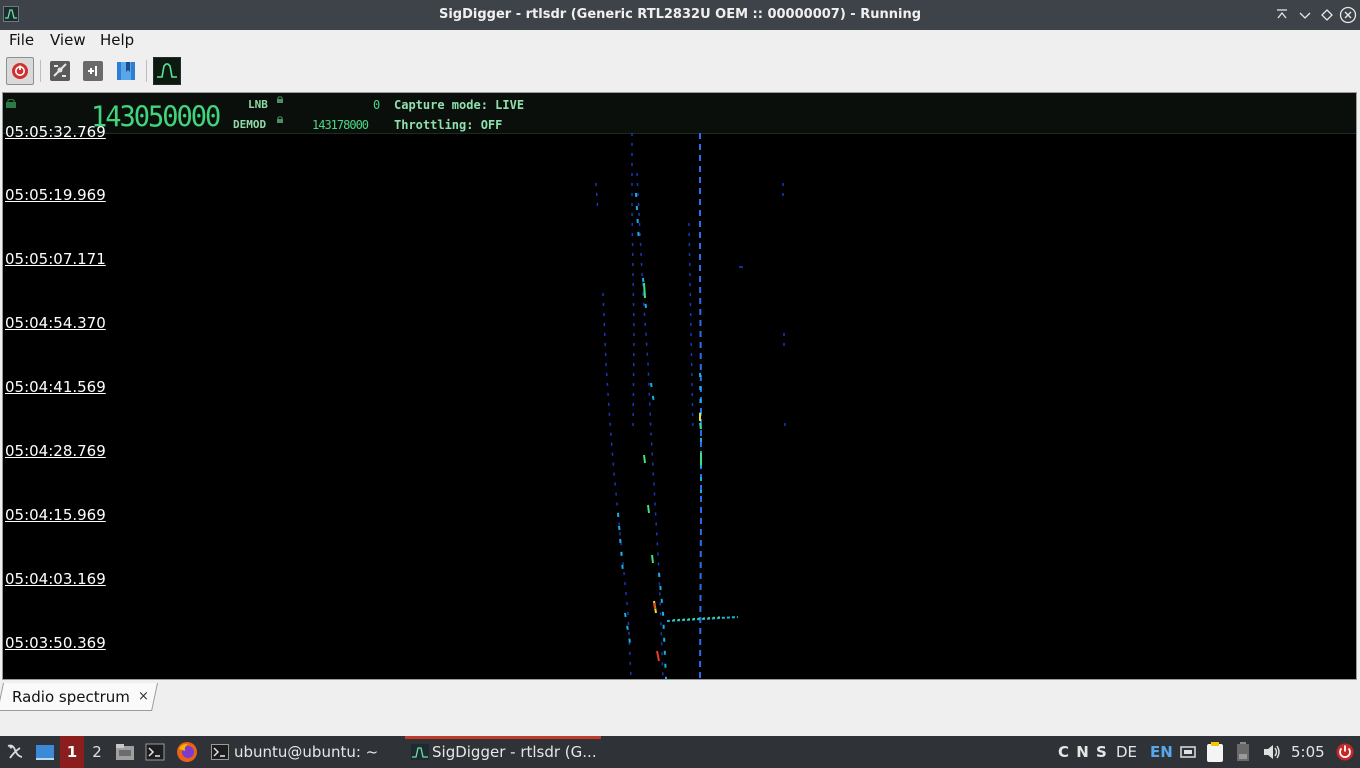 This screenshot has height=768, width=1360. I want to click on demod-lock-icon, so click(280, 119).